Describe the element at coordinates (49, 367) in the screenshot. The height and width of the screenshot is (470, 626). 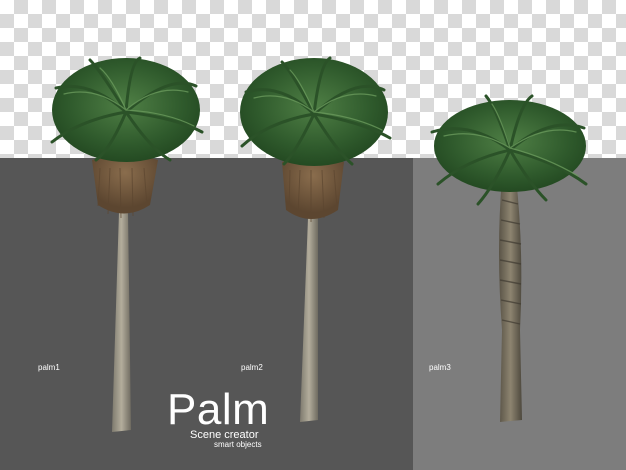
I see `palm1-label: palm1` at that location.